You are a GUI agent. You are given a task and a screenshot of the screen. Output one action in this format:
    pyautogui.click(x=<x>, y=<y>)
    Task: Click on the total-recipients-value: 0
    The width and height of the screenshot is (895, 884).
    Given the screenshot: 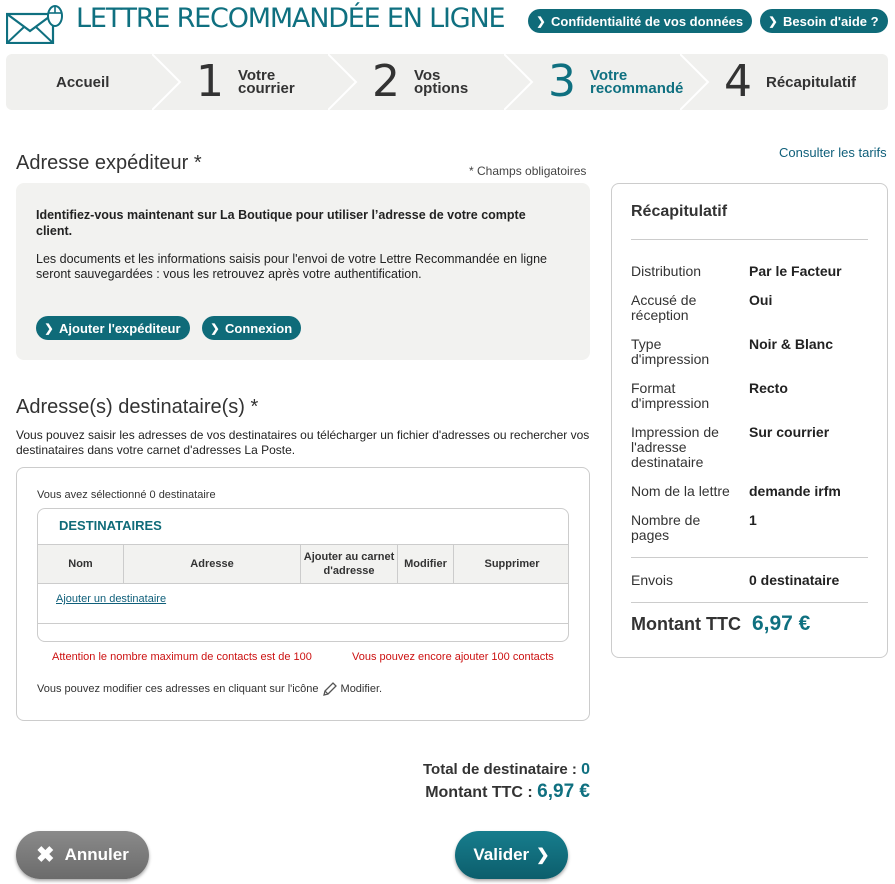 What is the action you would take?
    pyautogui.click(x=585, y=769)
    